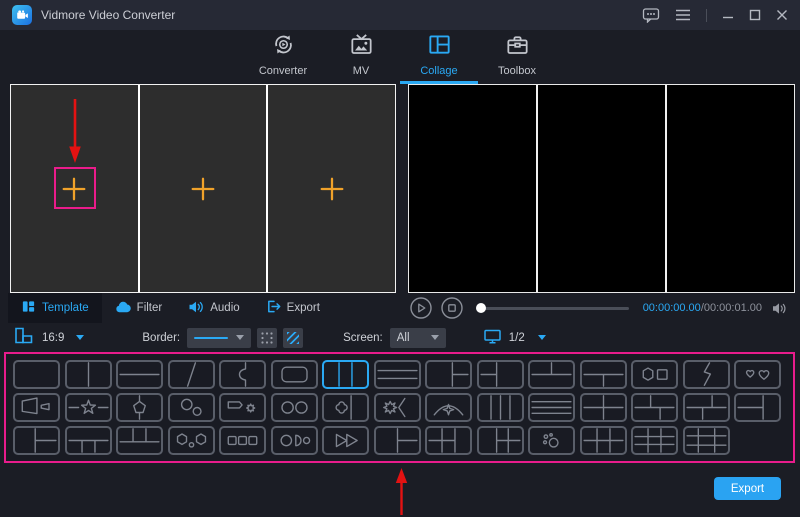 This screenshot has width=800, height=517. Describe the element at coordinates (448, 440) in the screenshot. I see `template-grid-2x3-left` at that location.